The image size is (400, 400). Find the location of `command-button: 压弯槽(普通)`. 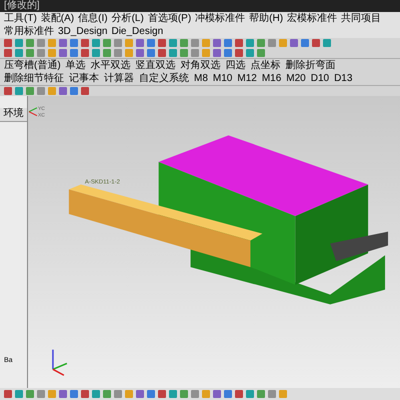

command-button: 压弯槽(普通) is located at coordinates (32, 65).